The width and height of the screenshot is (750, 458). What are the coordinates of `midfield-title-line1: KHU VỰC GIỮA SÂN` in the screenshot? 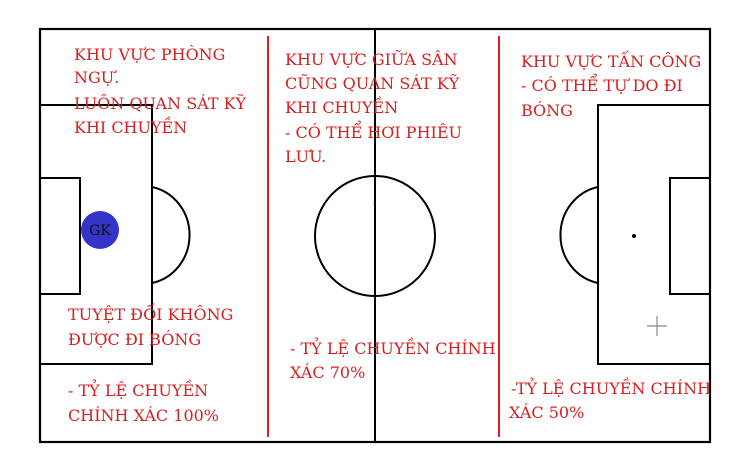 It's located at (371, 59).